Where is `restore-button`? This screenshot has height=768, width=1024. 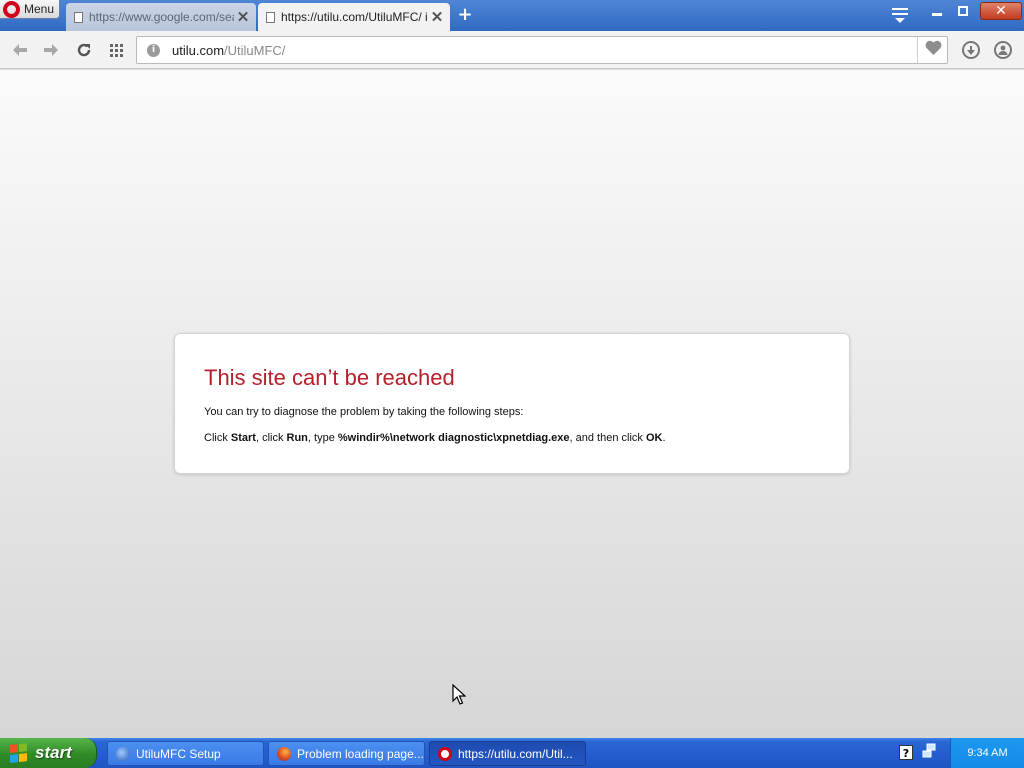
restore-button is located at coordinates (963, 11).